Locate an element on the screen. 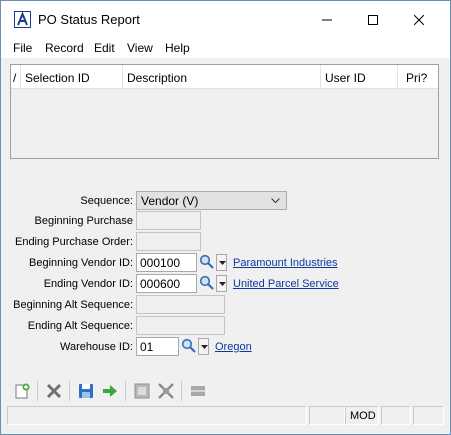 This screenshot has width=451, height=435. new-icon is located at coordinates (22, 391).